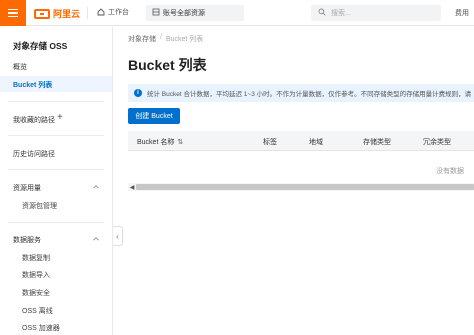 This screenshot has height=335, width=474. What do you see at coordinates (450, 171) in the screenshot?
I see `empty-state-text: 没有数据` at bounding box center [450, 171].